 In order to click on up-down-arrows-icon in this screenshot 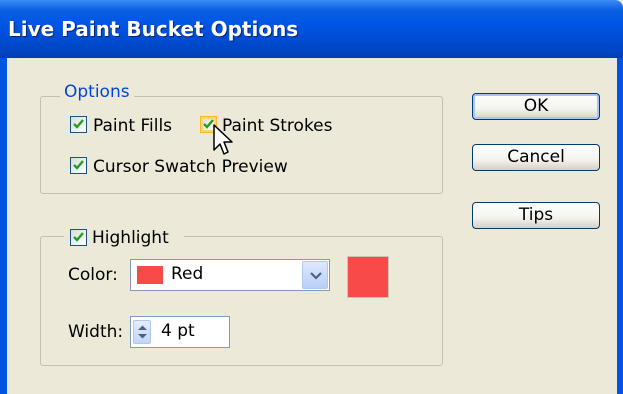, I will do `click(142, 332)`.